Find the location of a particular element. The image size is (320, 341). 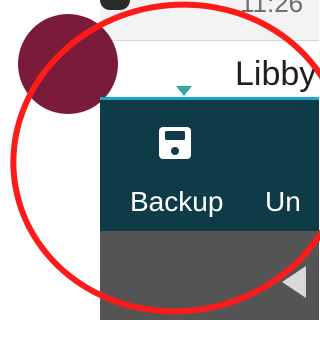

back-triangle-icon is located at coordinates (294, 282).